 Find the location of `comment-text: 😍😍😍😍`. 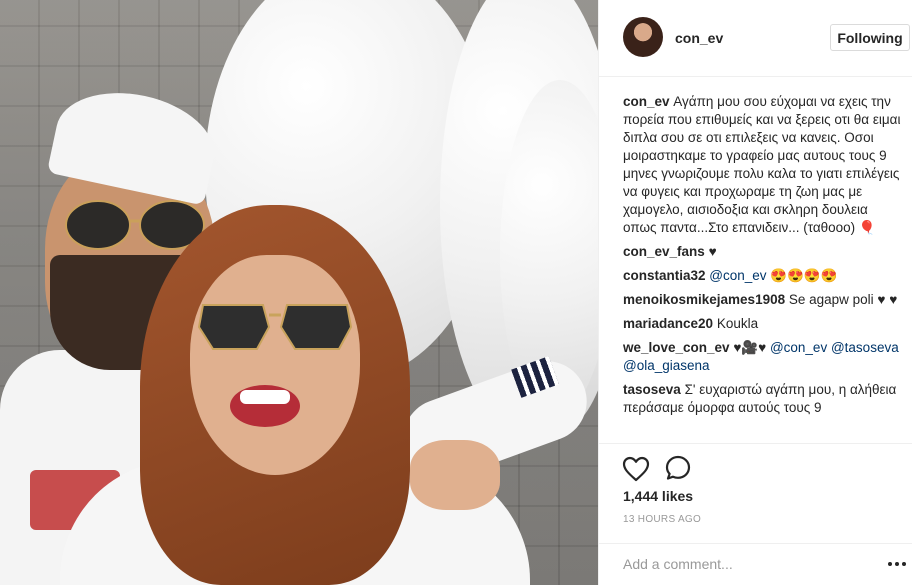

comment-text: 😍😍😍😍 is located at coordinates (804, 275).